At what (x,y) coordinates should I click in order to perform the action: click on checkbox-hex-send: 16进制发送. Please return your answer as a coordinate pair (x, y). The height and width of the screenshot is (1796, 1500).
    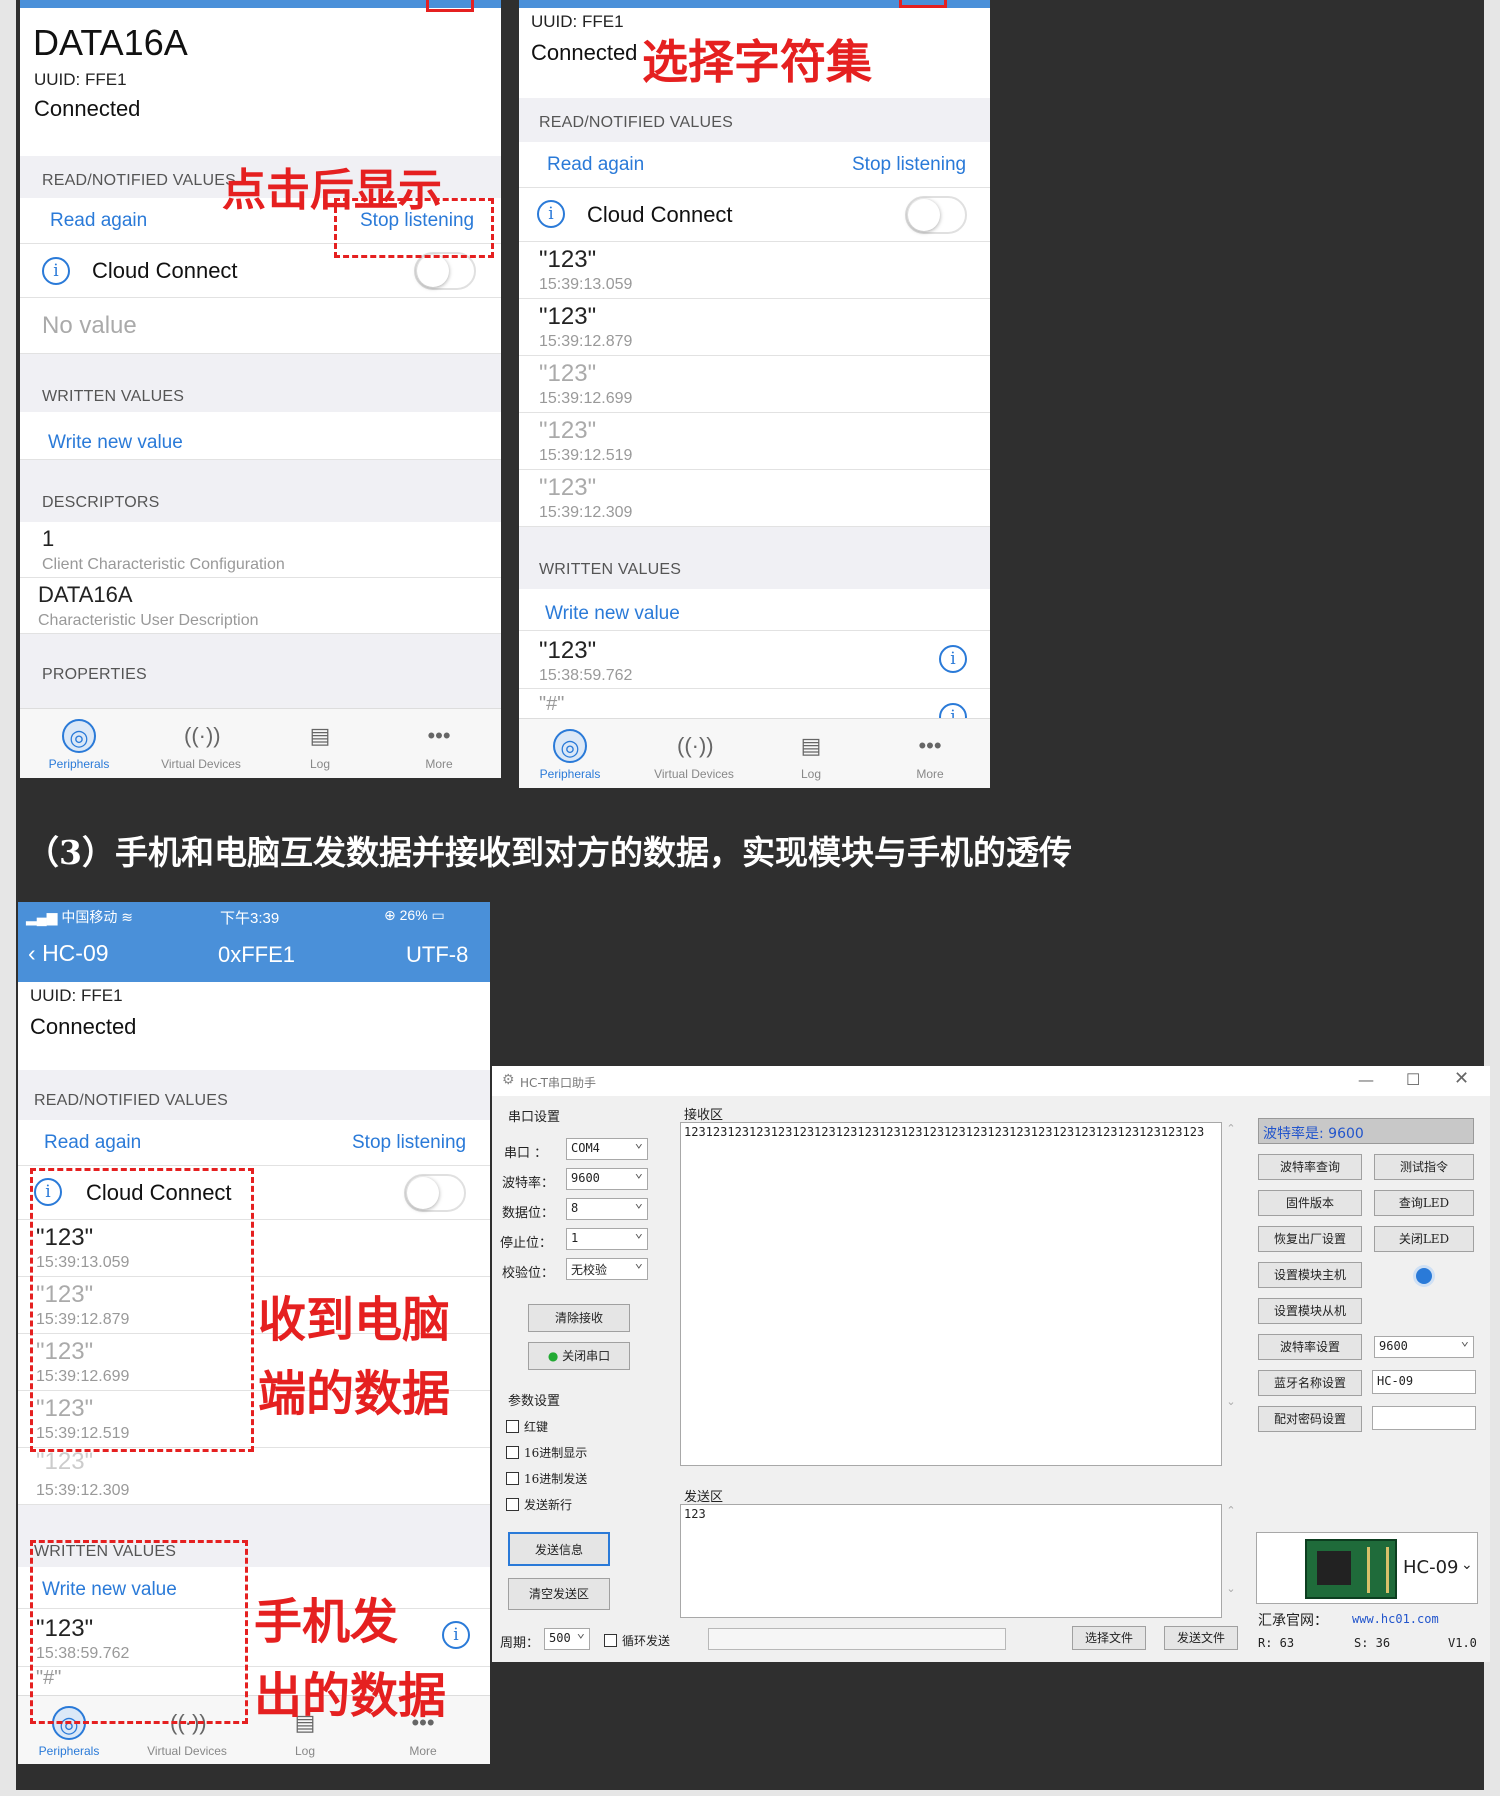
    Looking at the image, I should click on (546, 1478).